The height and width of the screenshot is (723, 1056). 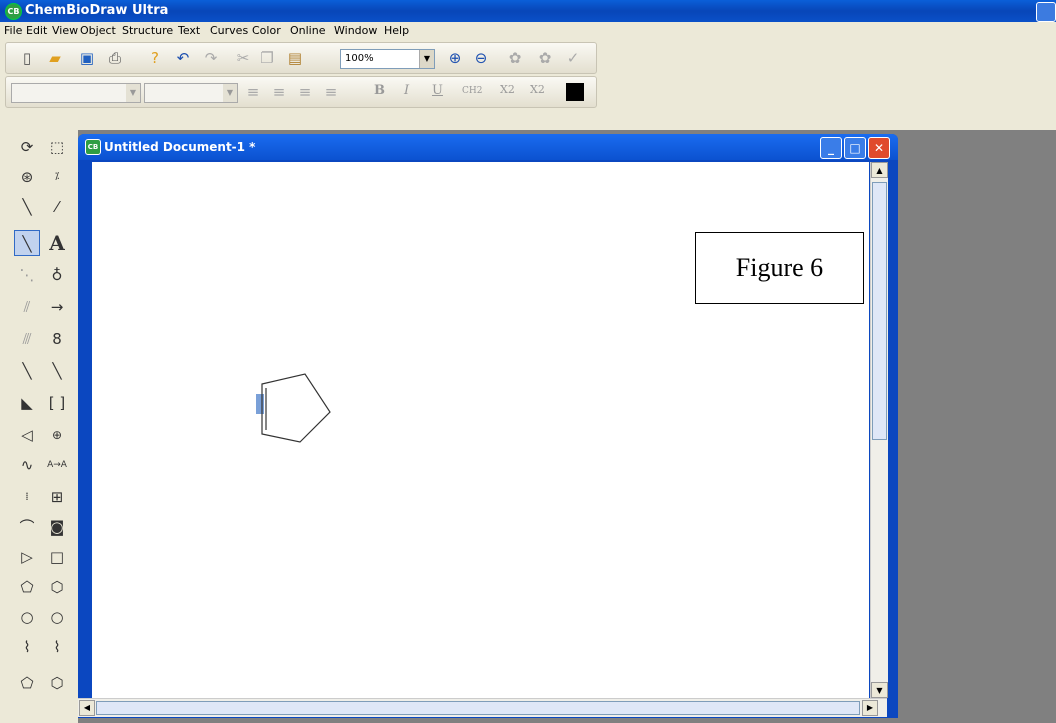 I want to click on horizontal-scrollbar: ◀ ▶, so click(x=482, y=707).